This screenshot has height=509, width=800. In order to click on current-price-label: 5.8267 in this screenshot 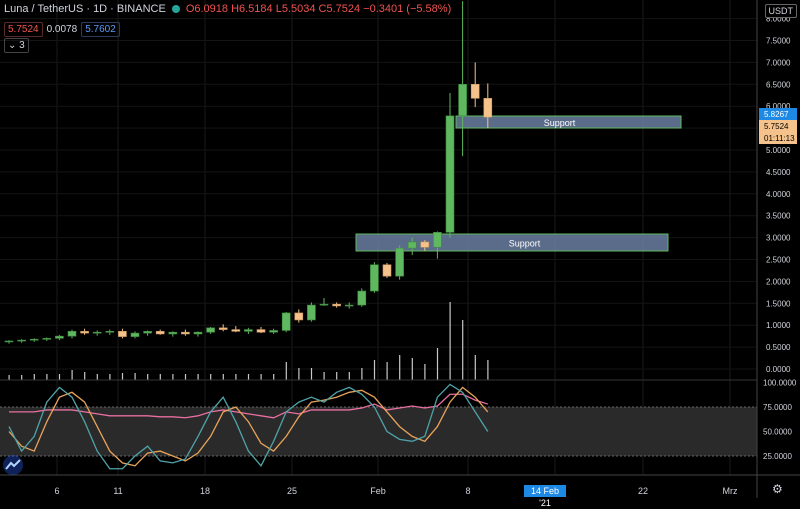, I will do `click(776, 114)`.